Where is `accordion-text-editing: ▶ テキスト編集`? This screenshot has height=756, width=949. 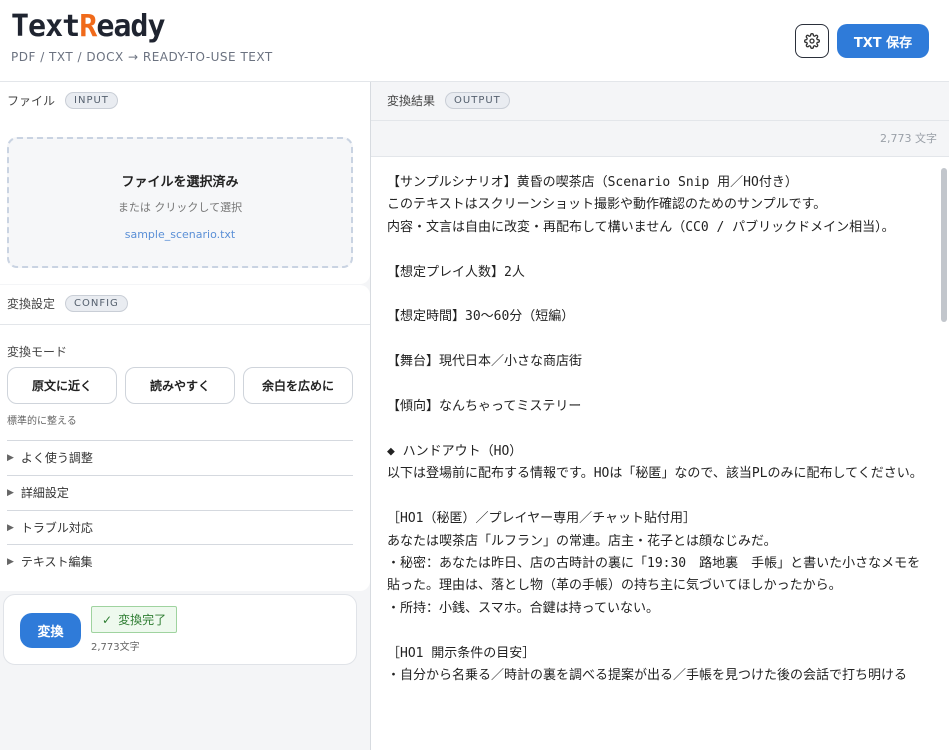
accordion-text-editing: ▶ テキスト編集 is located at coordinates (180, 561).